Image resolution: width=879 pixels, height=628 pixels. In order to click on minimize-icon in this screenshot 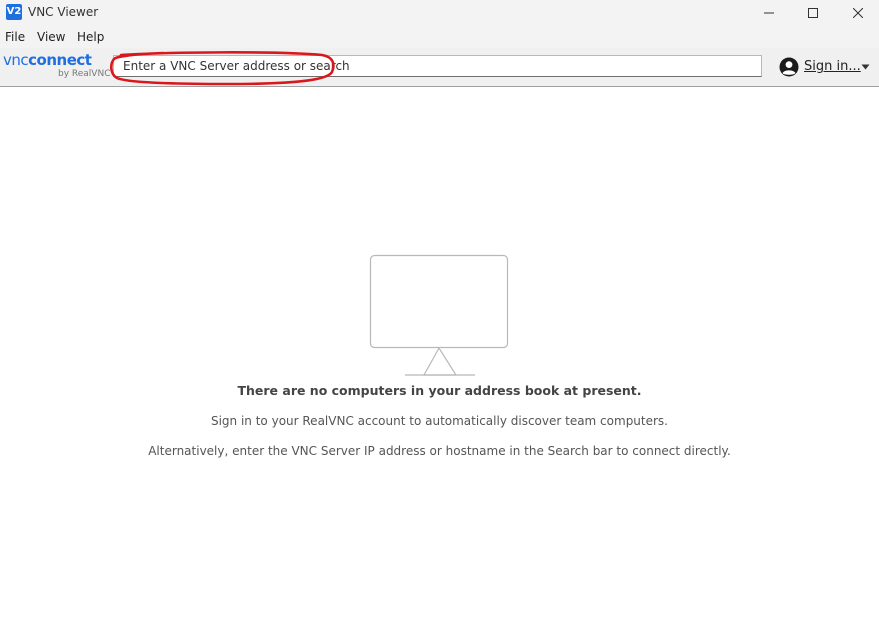, I will do `click(769, 13)`.